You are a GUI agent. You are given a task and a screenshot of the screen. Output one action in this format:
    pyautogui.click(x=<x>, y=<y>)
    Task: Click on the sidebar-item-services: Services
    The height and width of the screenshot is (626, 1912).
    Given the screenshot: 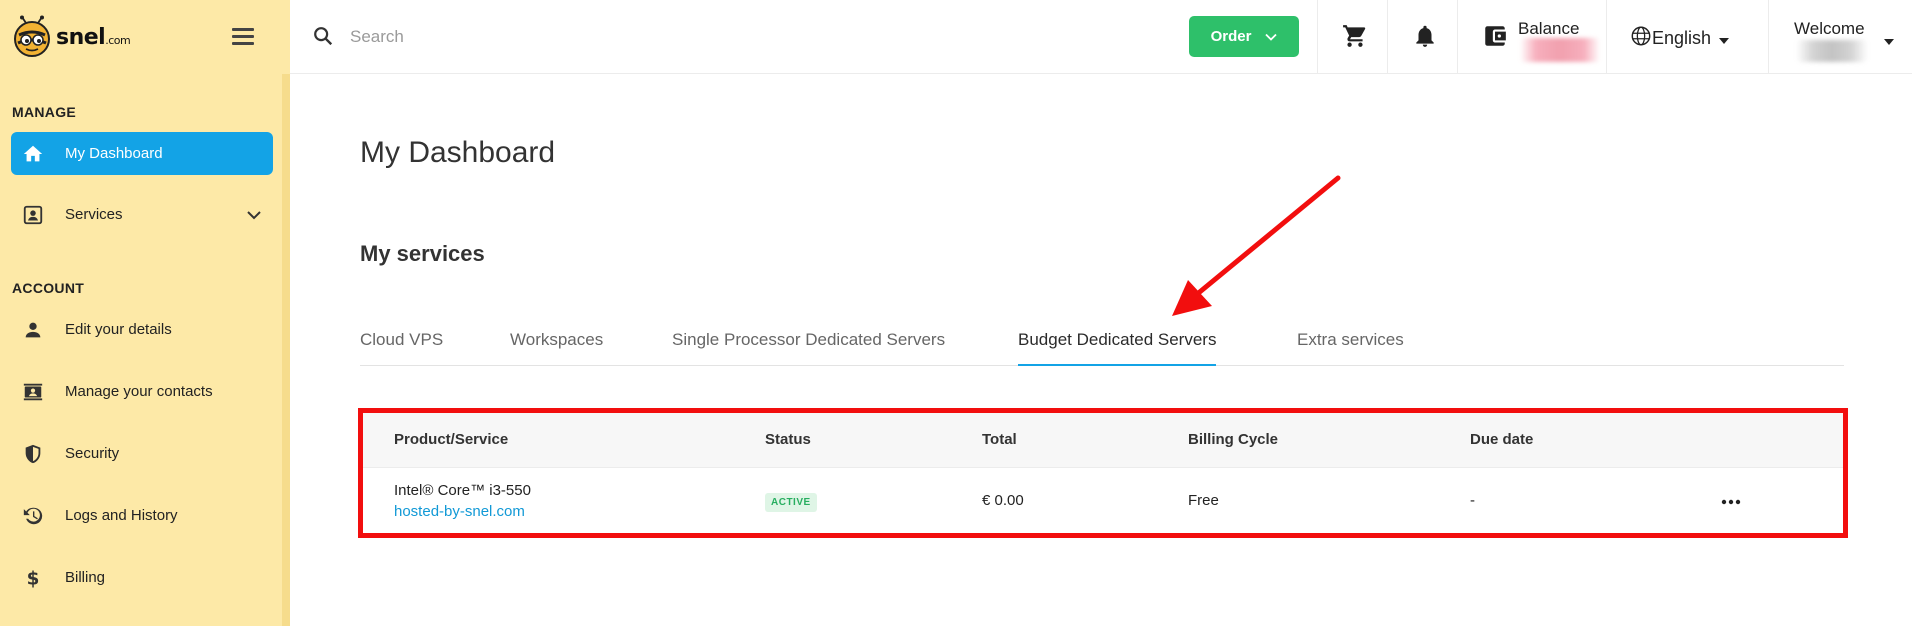 What is the action you would take?
    pyautogui.click(x=142, y=214)
    